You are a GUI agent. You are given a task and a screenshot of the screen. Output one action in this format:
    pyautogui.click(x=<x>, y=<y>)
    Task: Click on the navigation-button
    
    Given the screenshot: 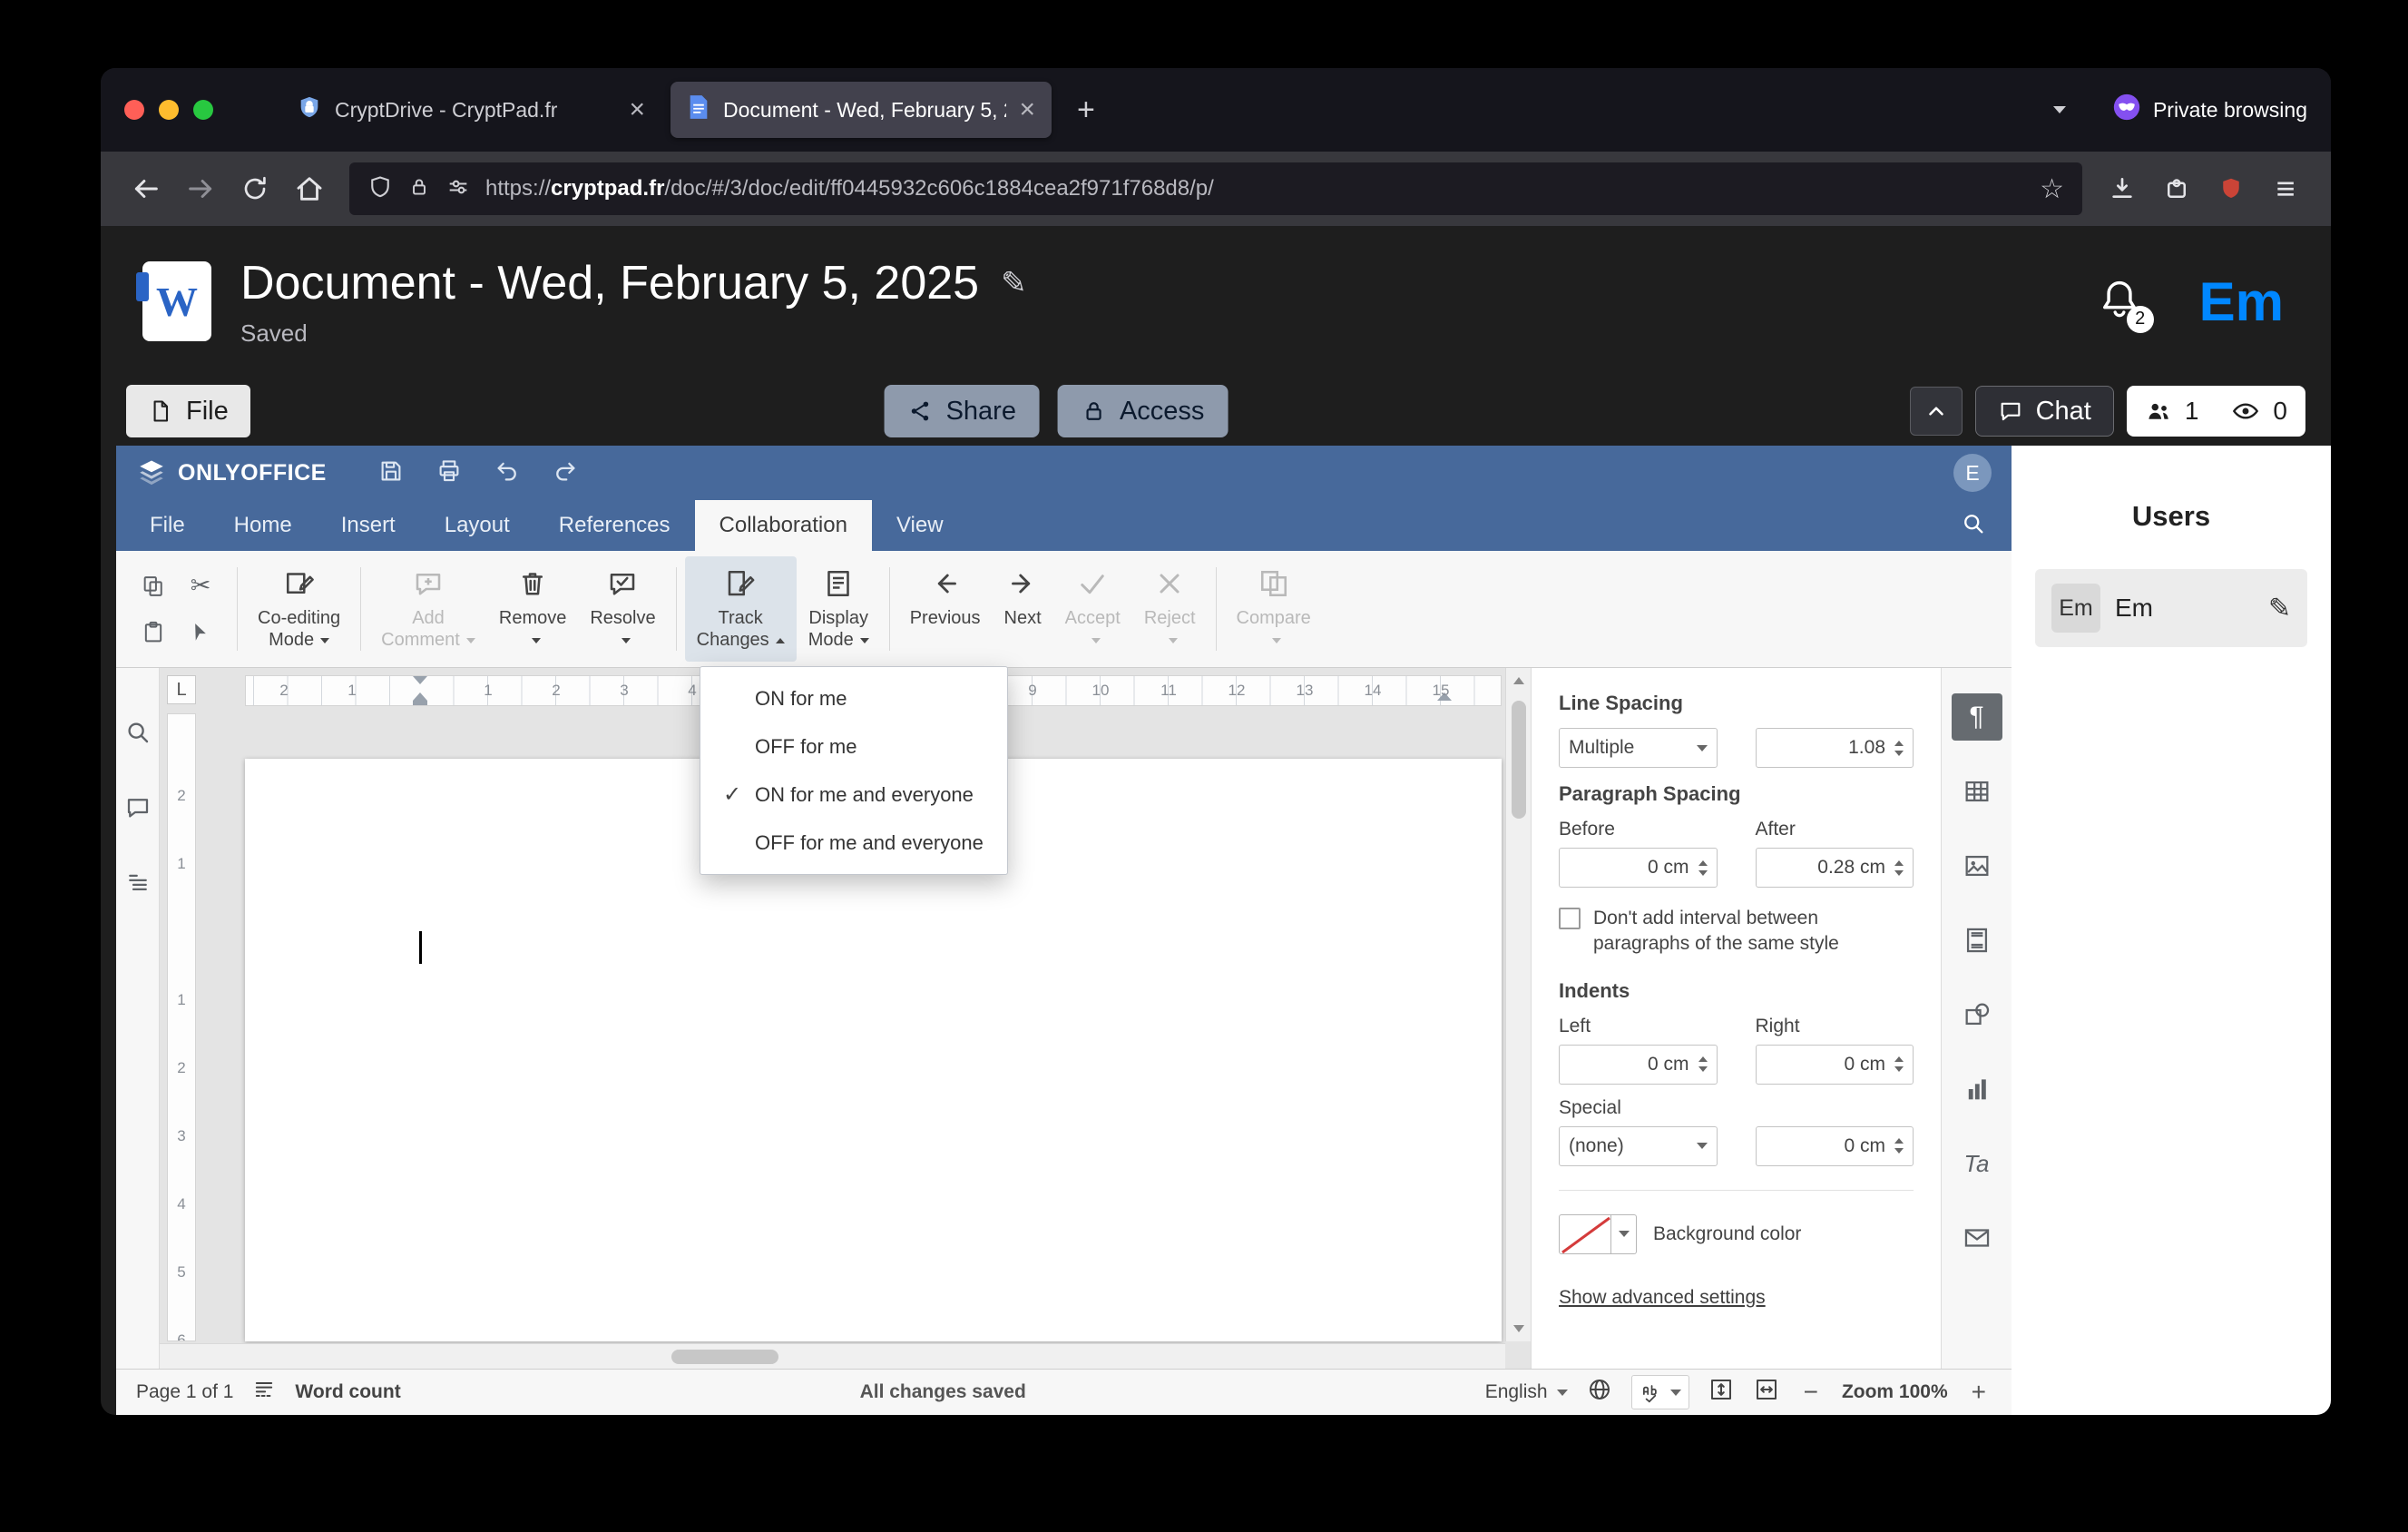 What is the action you would take?
    pyautogui.click(x=138, y=885)
    